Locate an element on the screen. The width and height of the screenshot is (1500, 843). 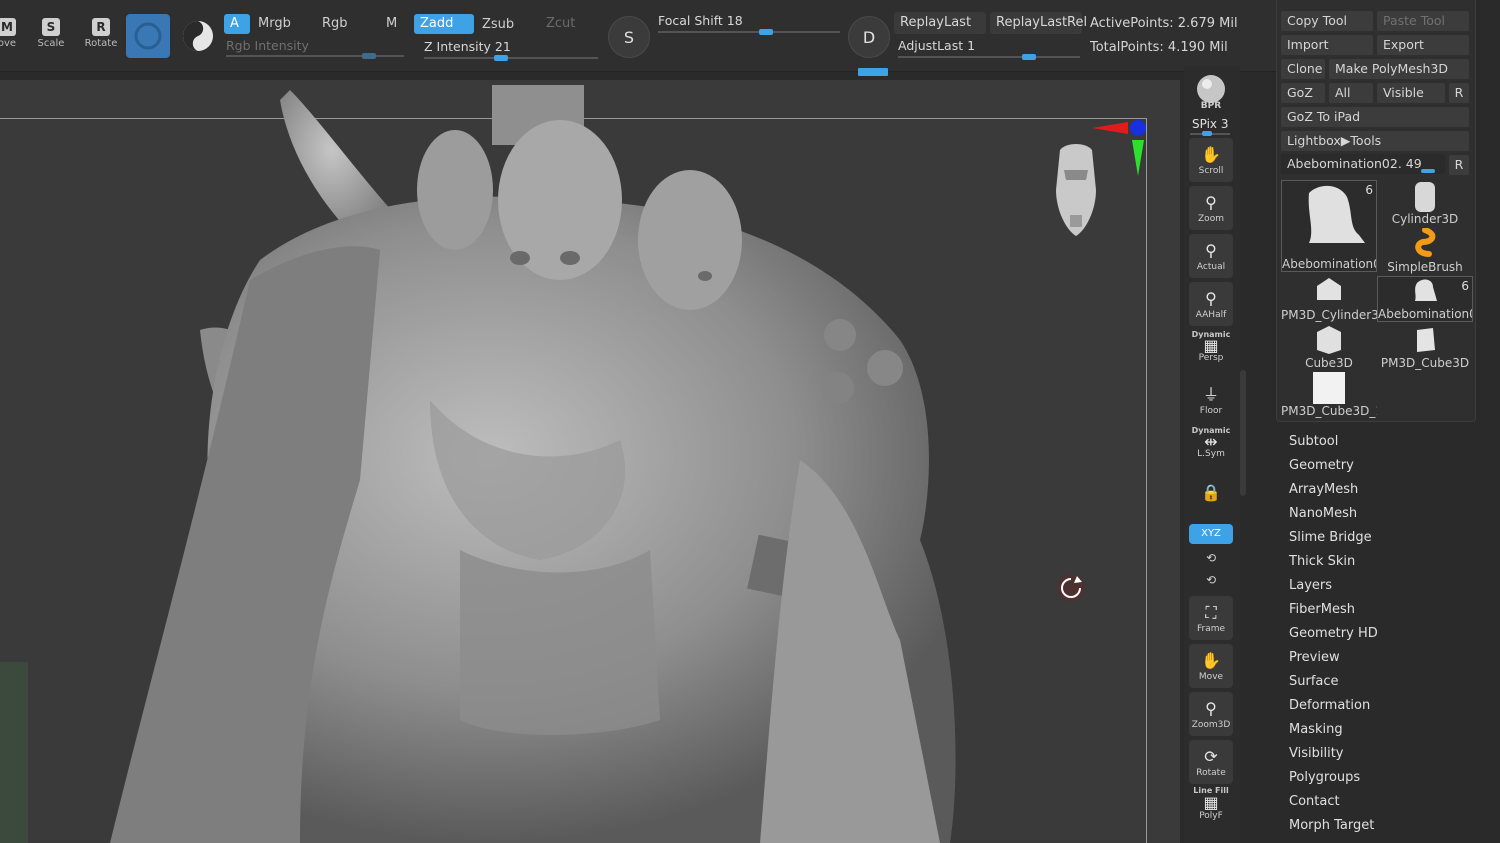
menu-preview: Preview is located at coordinates (1389, 660).